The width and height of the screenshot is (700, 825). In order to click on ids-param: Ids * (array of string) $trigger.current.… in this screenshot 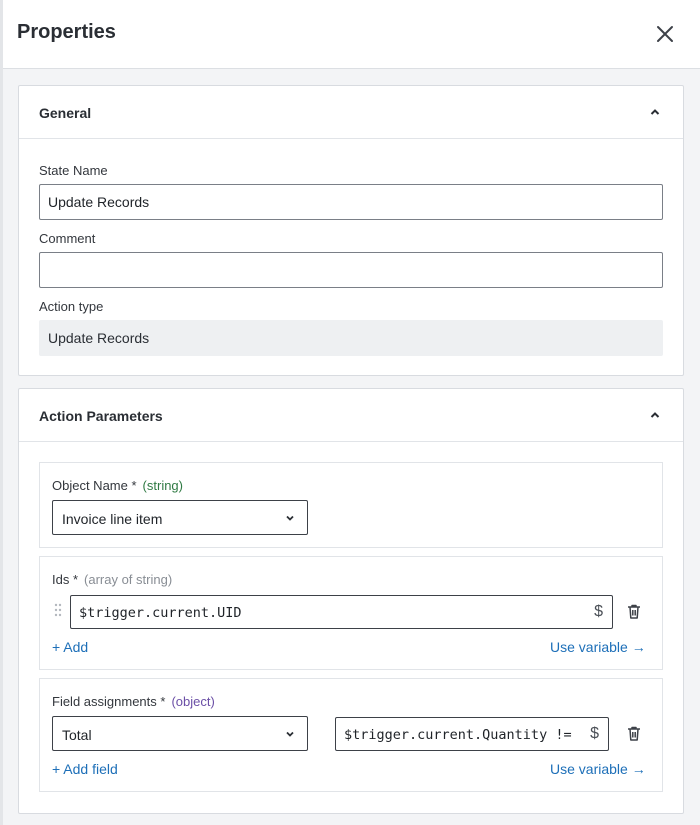, I will do `click(351, 613)`.